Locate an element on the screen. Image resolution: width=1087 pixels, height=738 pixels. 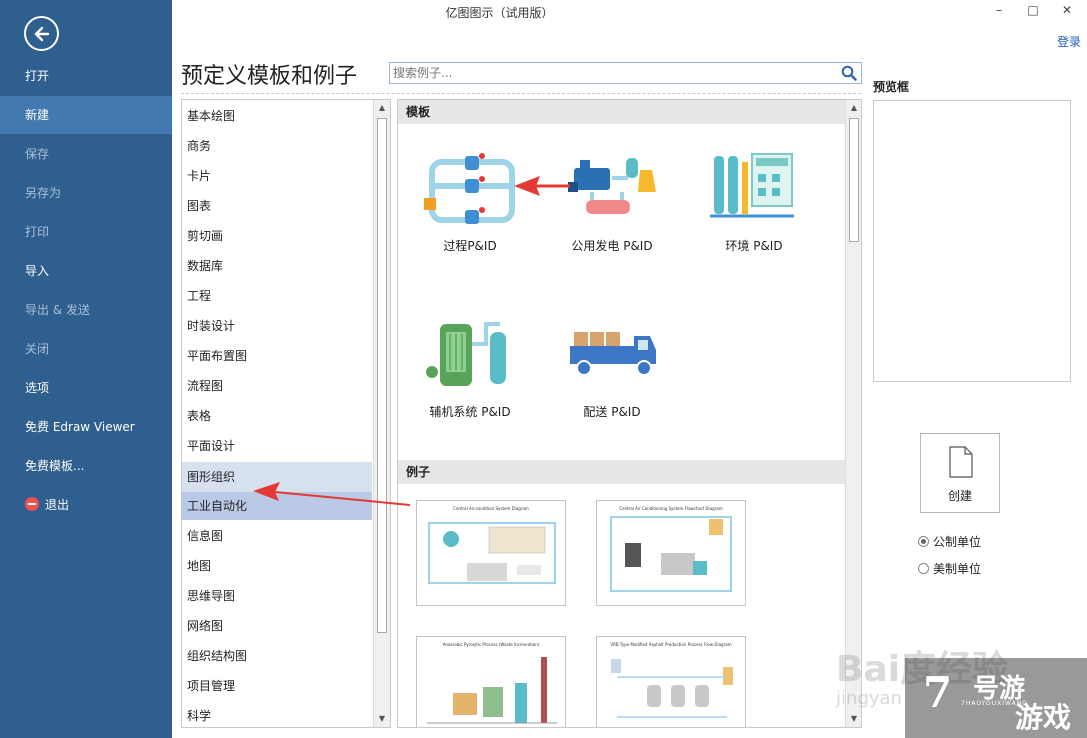
templates-heading: 模板 is located at coordinates (622, 112).